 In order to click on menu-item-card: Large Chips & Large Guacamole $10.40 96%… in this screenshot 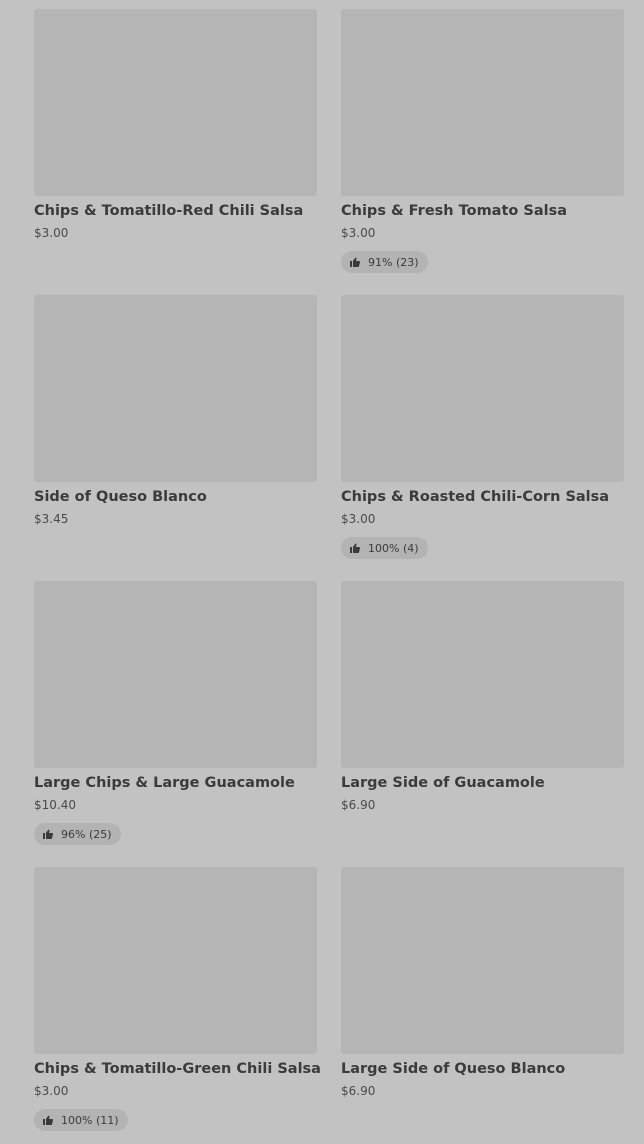, I will do `click(175, 713)`.